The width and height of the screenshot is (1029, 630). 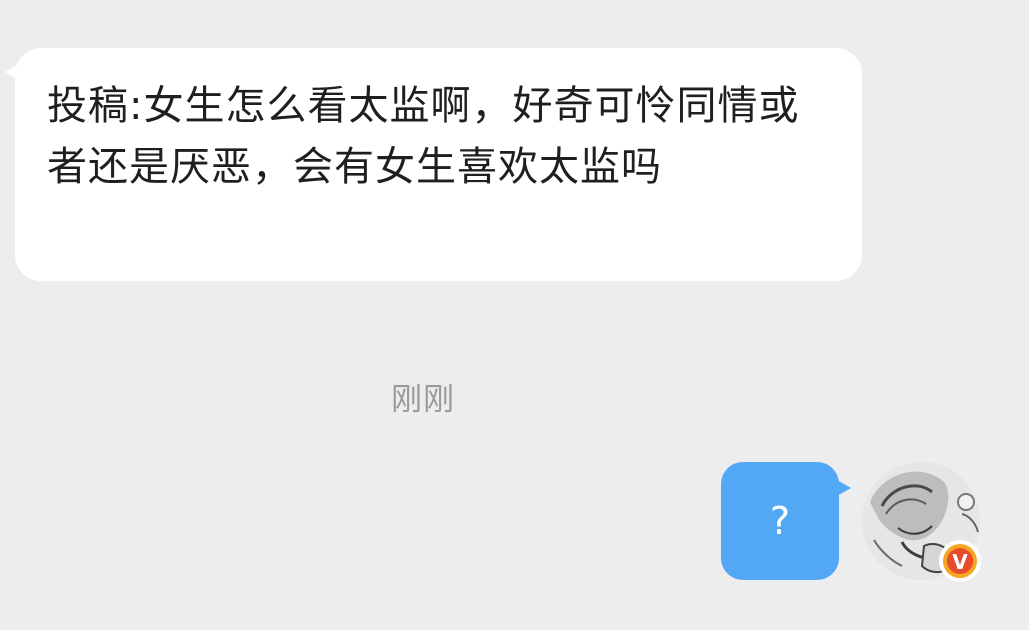 What do you see at coordinates (12, 72) in the screenshot?
I see `incoming-bubble-tail` at bounding box center [12, 72].